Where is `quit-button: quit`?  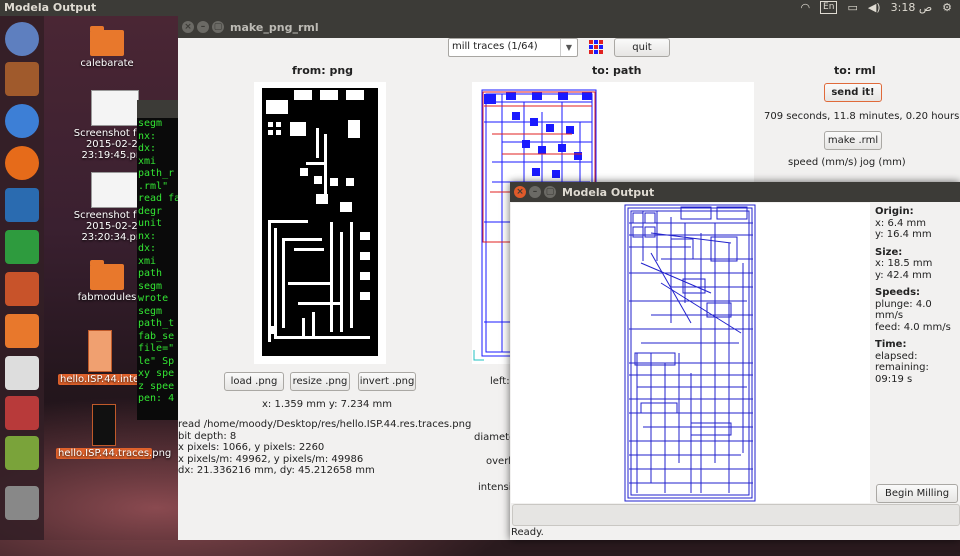
quit-button: quit is located at coordinates (642, 47).